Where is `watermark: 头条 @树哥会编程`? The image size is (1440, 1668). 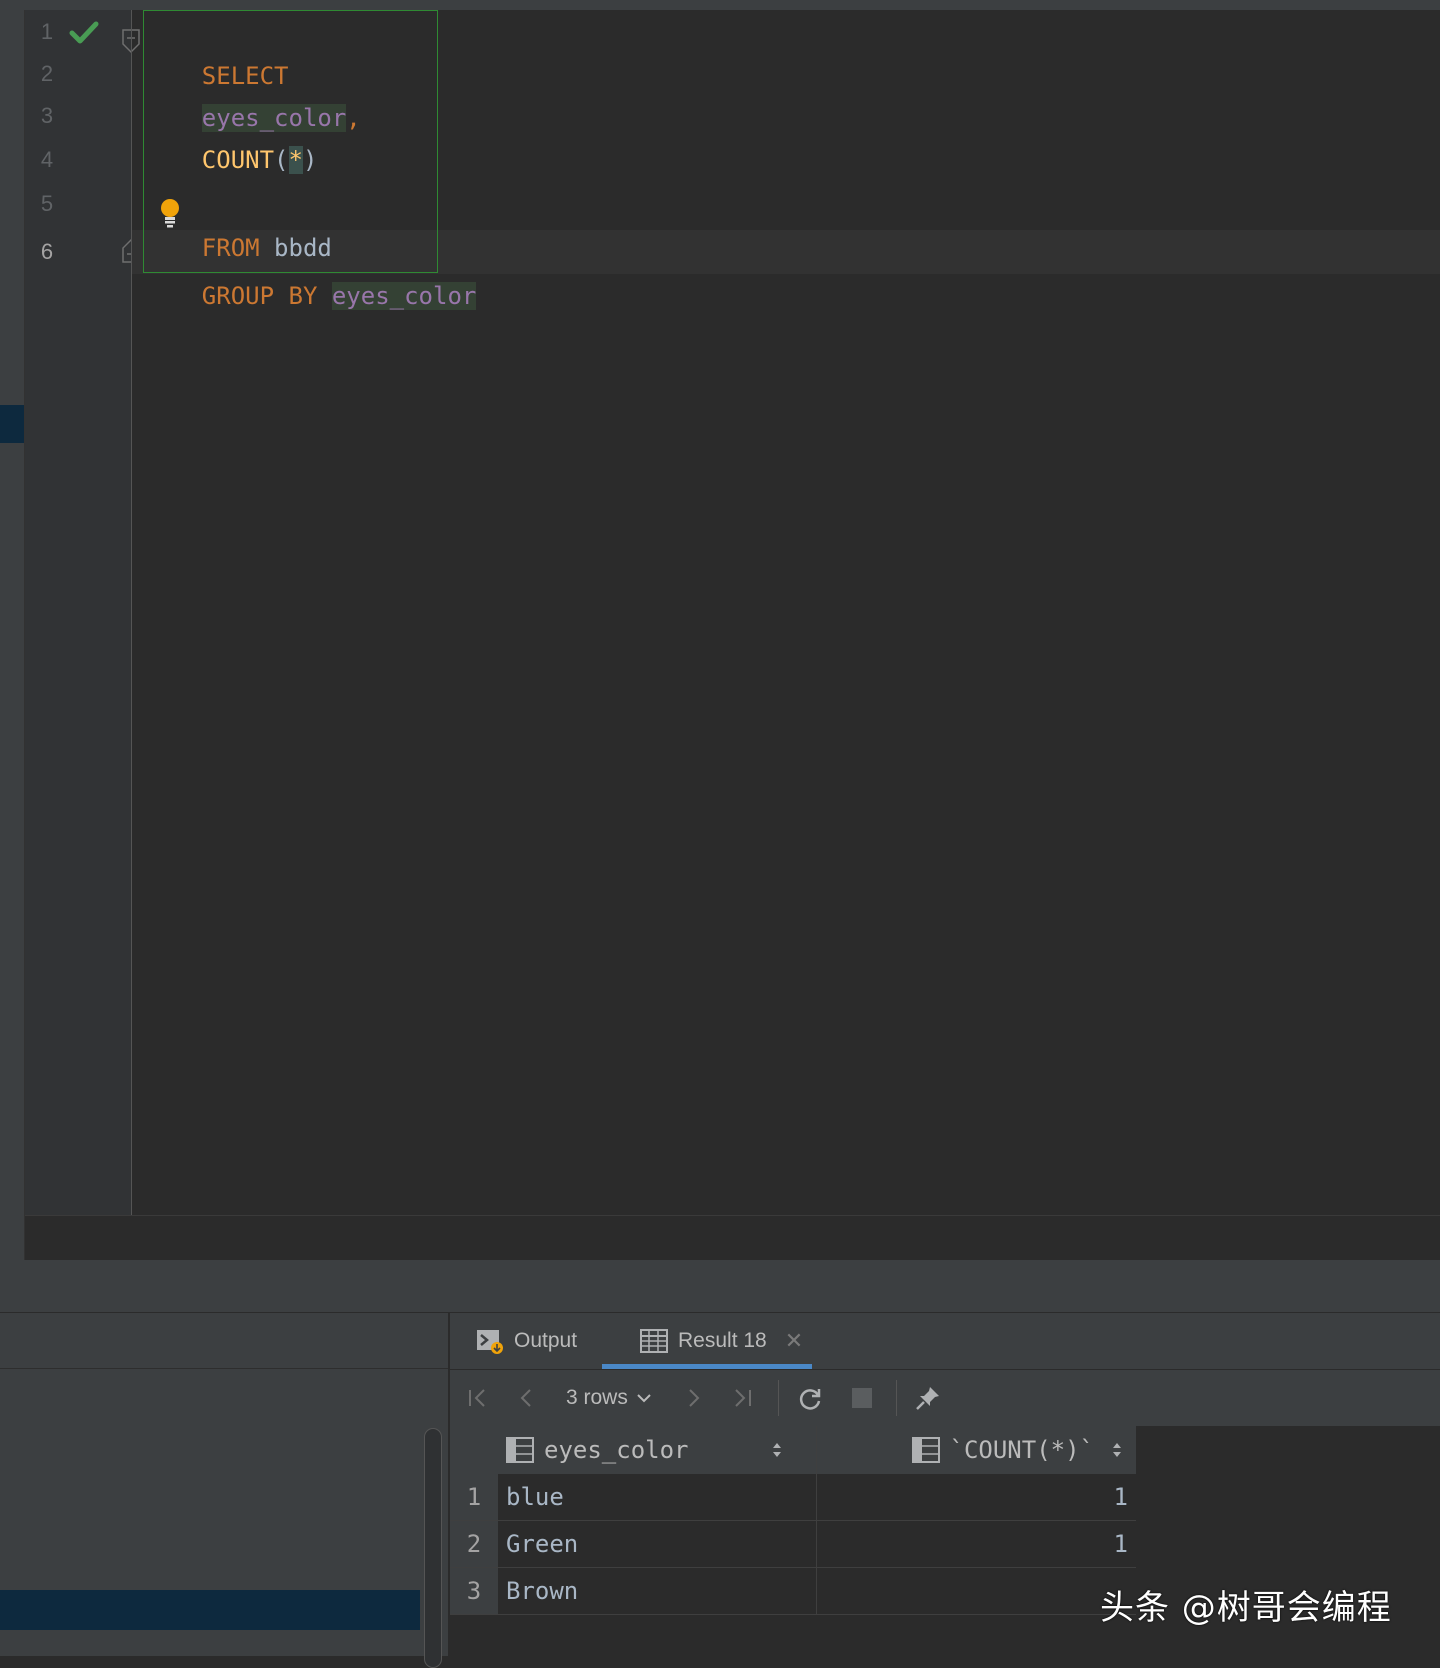
watermark: 头条 @树哥会编程 is located at coordinates (1246, 1608).